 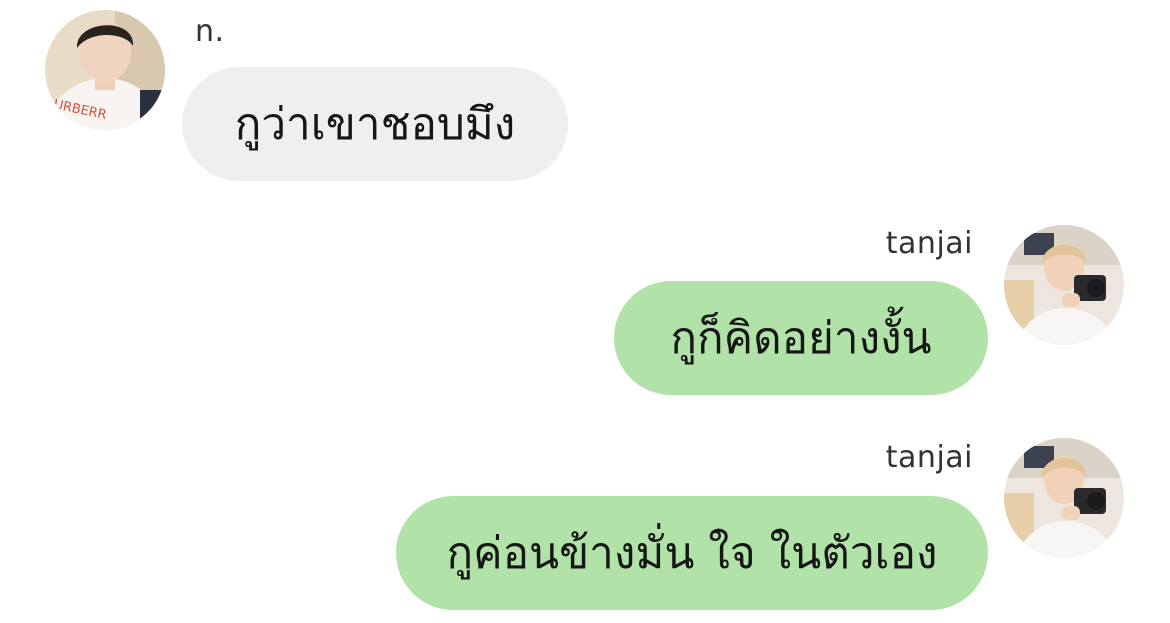 I want to click on message-bubble-outgoing: กูค่อนข้างมั่น ใจ ในตัวเอง, so click(x=692, y=553).